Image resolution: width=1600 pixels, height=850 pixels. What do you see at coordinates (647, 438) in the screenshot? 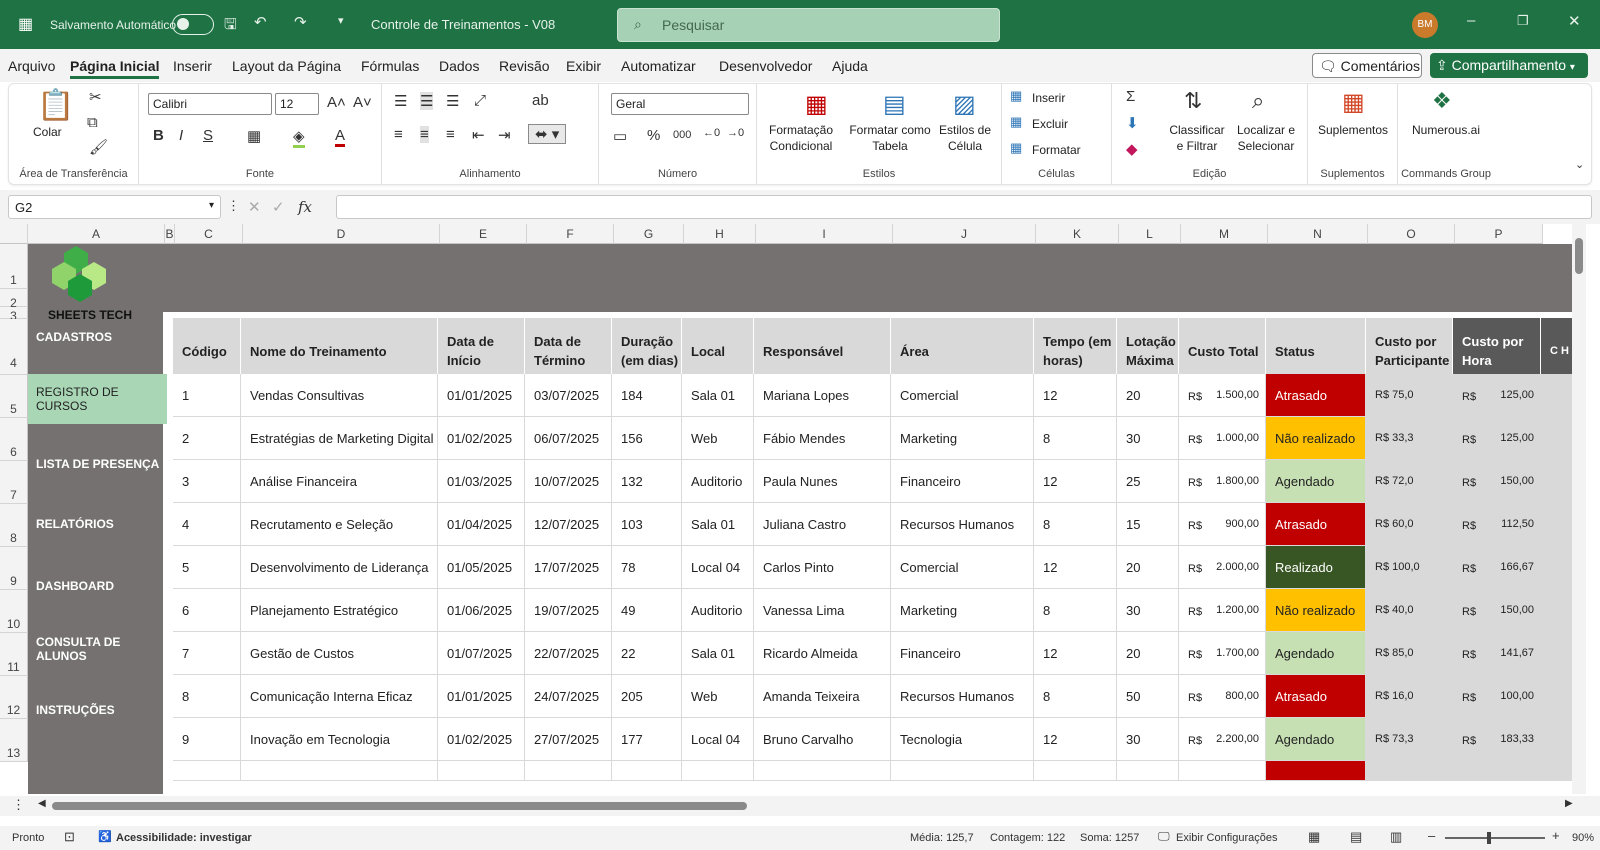
I see `table-cell: 156` at bounding box center [647, 438].